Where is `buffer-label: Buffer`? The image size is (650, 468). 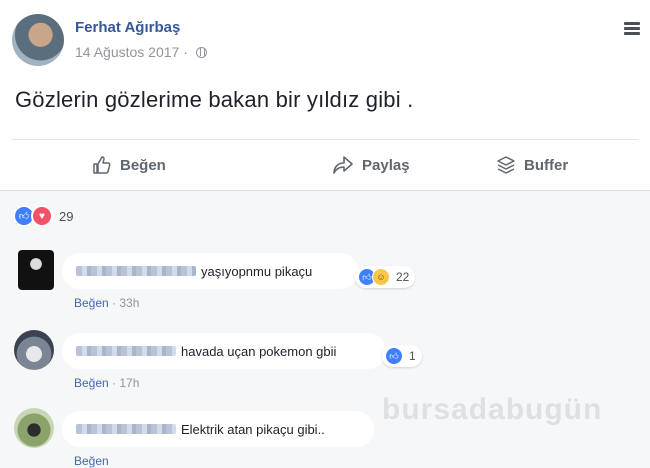
buffer-label: Buffer is located at coordinates (546, 165).